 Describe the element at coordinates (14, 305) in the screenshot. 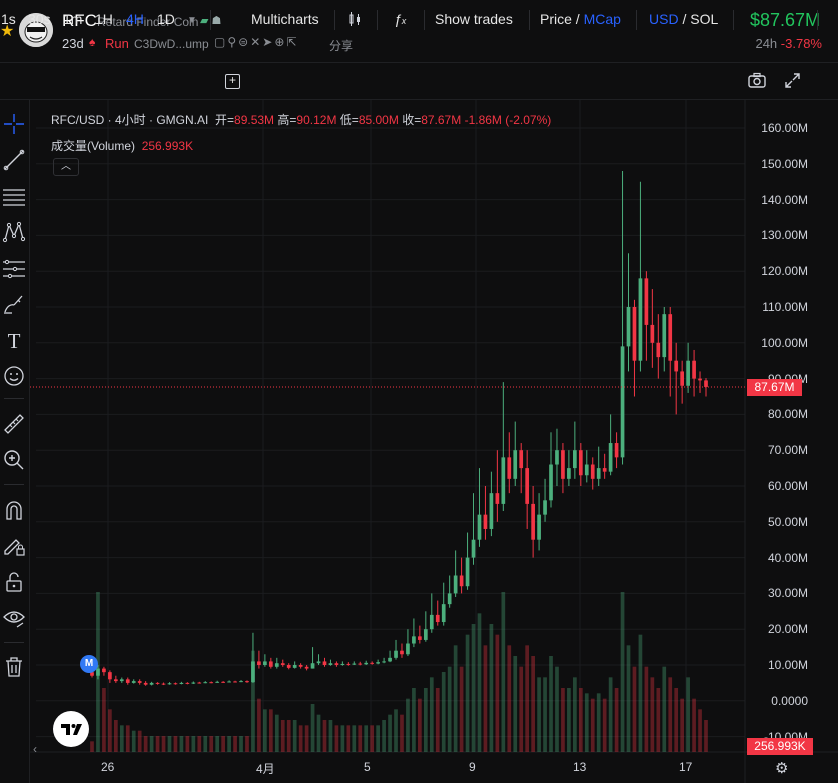

I see `brush-icon` at that location.